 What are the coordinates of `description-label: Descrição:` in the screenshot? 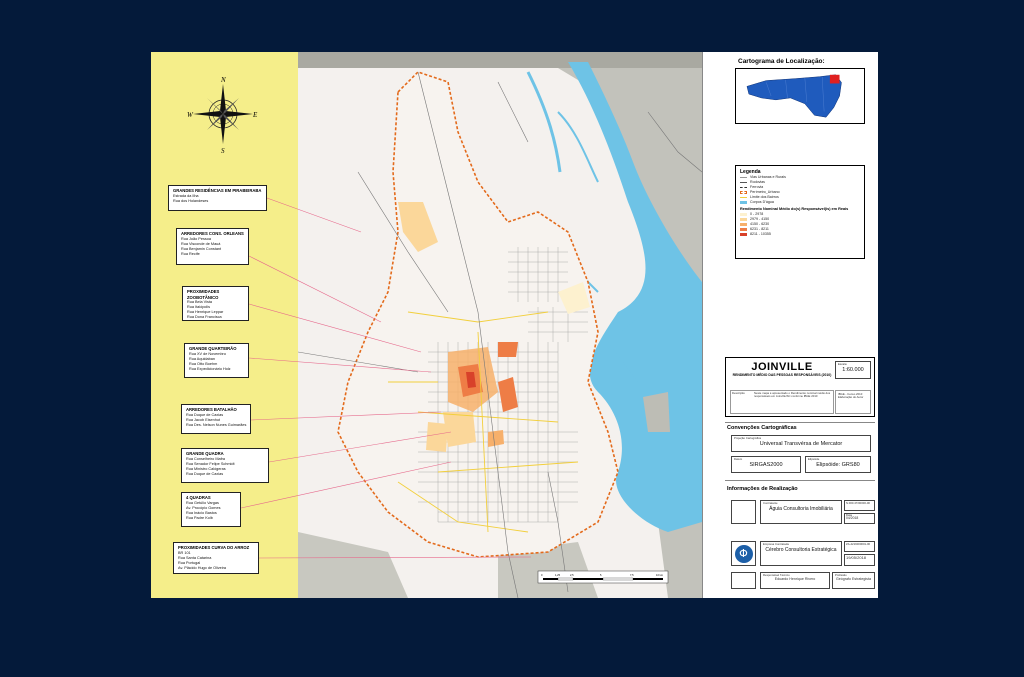 It's located at (739, 393).